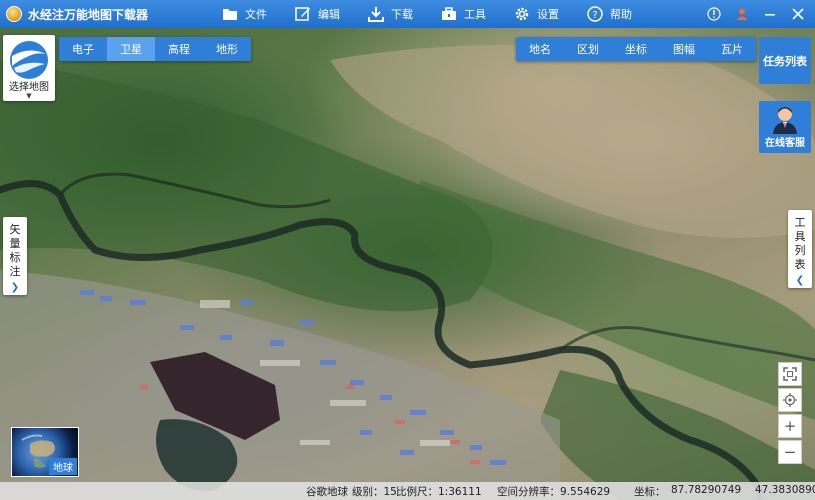 Image resolution: width=815 pixels, height=500 pixels. I want to click on zoom-in-button: +, so click(790, 426).